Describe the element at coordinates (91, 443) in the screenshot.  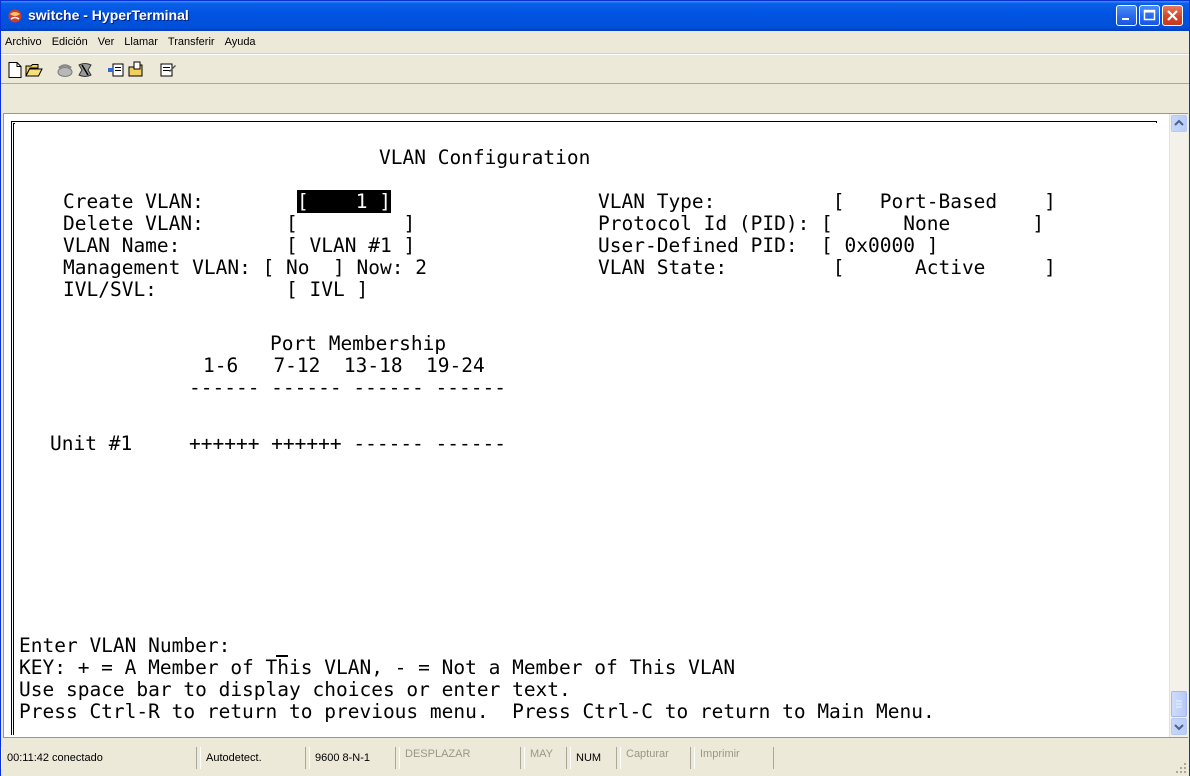
I see `unit-label: Unit #1` at that location.